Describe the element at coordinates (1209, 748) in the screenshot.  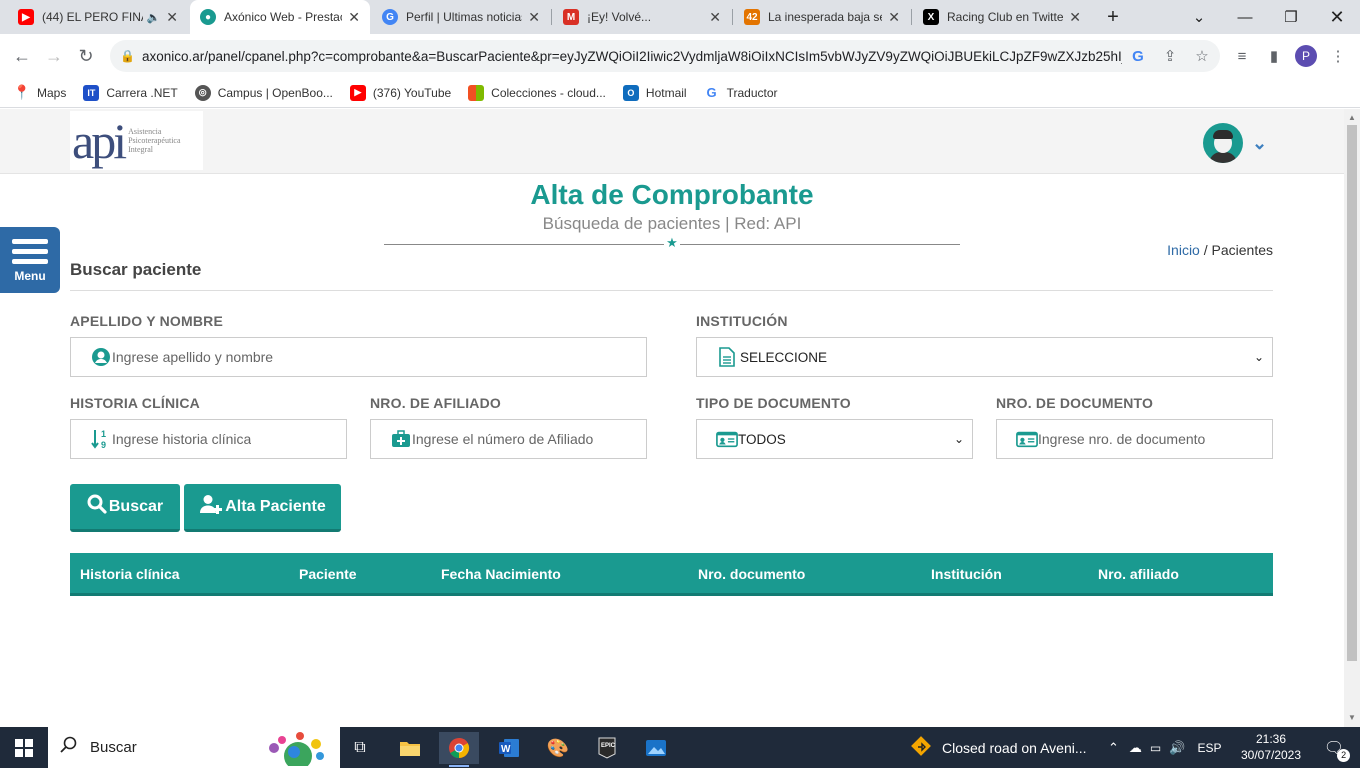
I see `language-indicator: ESP` at that location.